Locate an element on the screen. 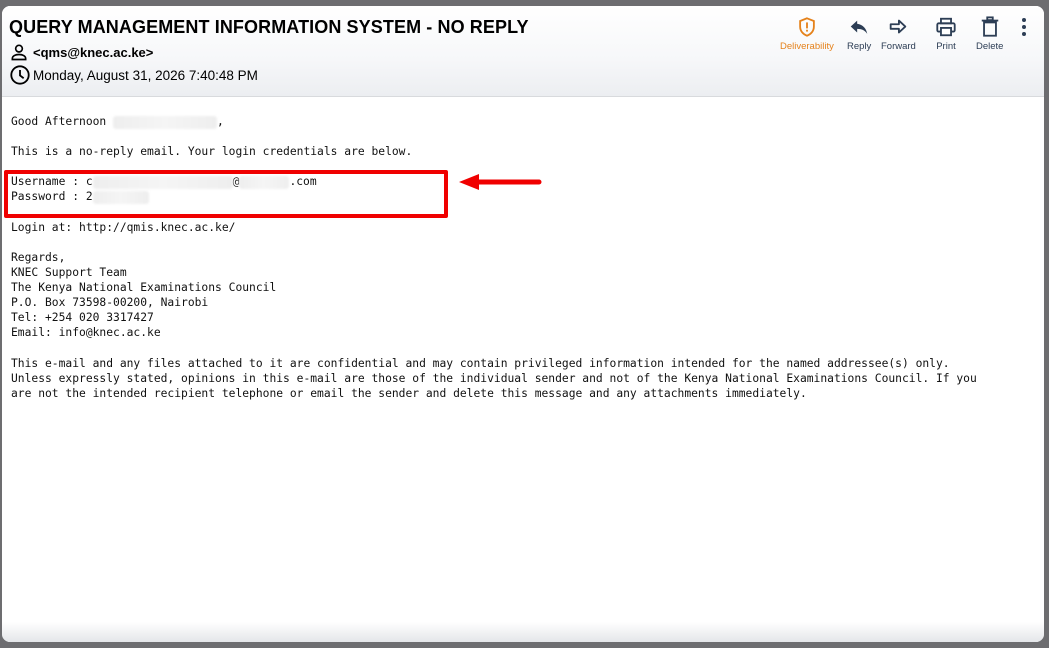 This screenshot has width=1049, height=648. print-button: Print is located at coordinates (946, 36).